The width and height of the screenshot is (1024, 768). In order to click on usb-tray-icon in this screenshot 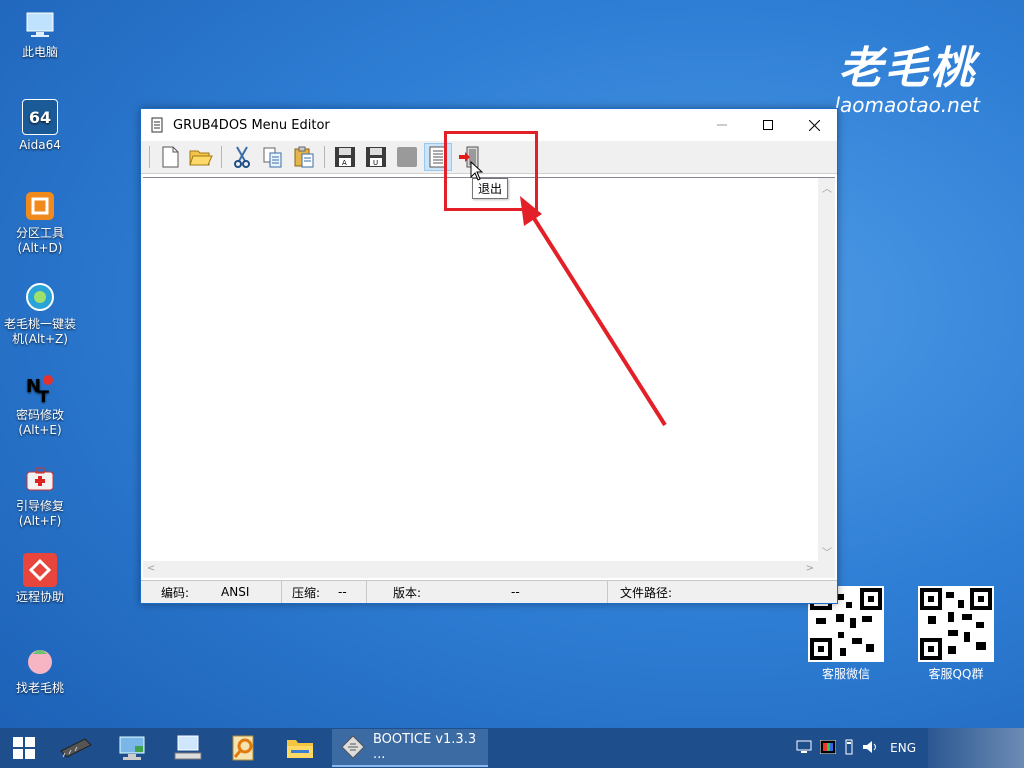, I will do `click(849, 748)`.